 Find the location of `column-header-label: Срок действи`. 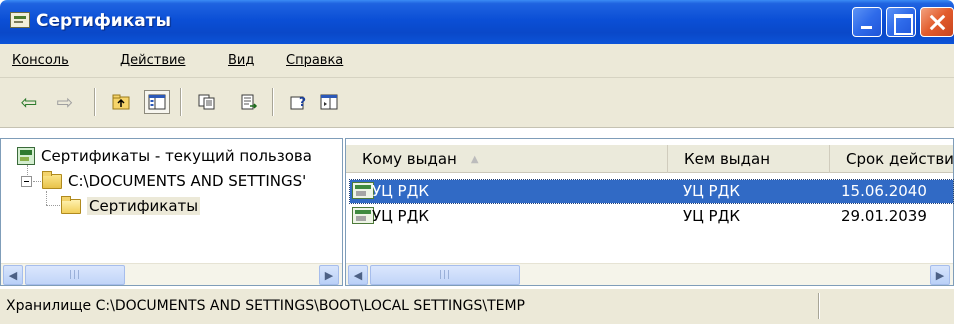

column-header-label: Срок действи is located at coordinates (899, 159).